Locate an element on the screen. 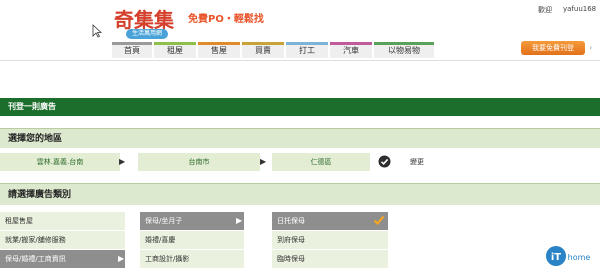 The image size is (600, 272). leaf-category-item-selected: 日托保母 is located at coordinates (330, 221).